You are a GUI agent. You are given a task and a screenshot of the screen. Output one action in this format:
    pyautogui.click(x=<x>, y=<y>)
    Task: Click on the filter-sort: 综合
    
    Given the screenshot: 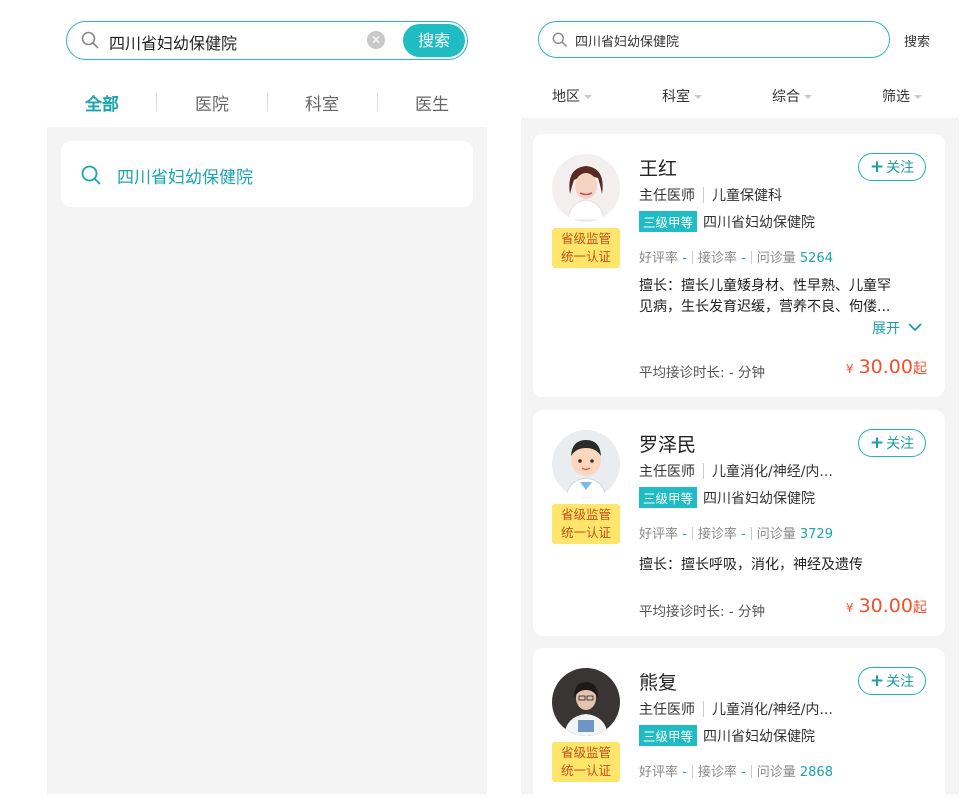 What is the action you would take?
    pyautogui.click(x=792, y=96)
    